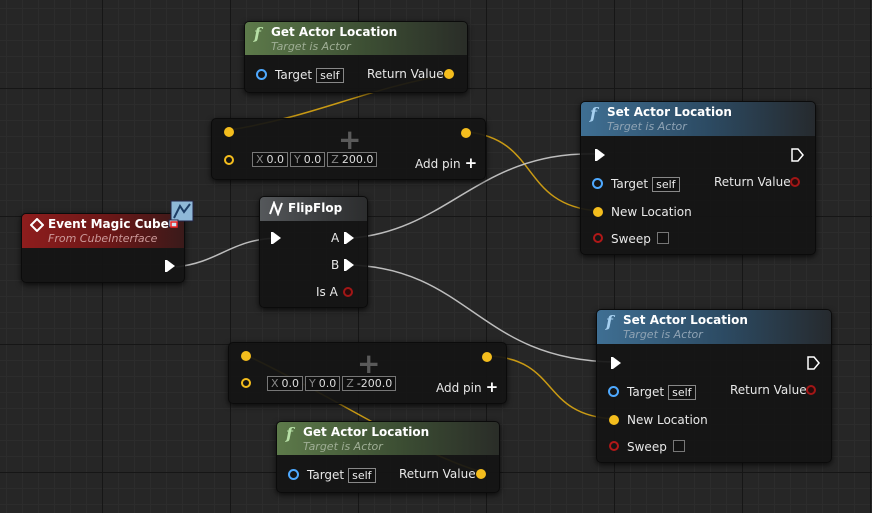  I want to click on flipflop-icon, so click(276, 208).